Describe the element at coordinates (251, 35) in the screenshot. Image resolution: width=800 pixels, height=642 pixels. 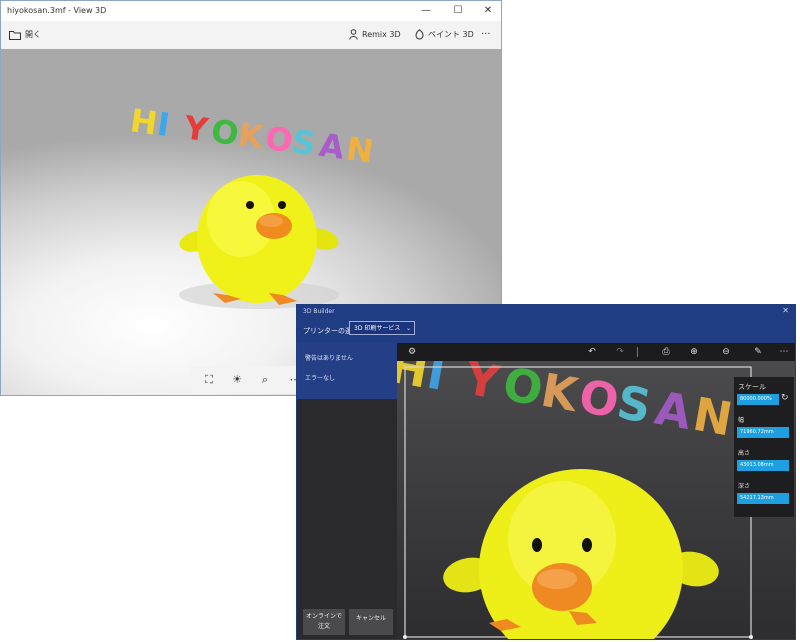
I see `view3d-toolbar: 開く Remix 3D ペイント 3D ···` at that location.